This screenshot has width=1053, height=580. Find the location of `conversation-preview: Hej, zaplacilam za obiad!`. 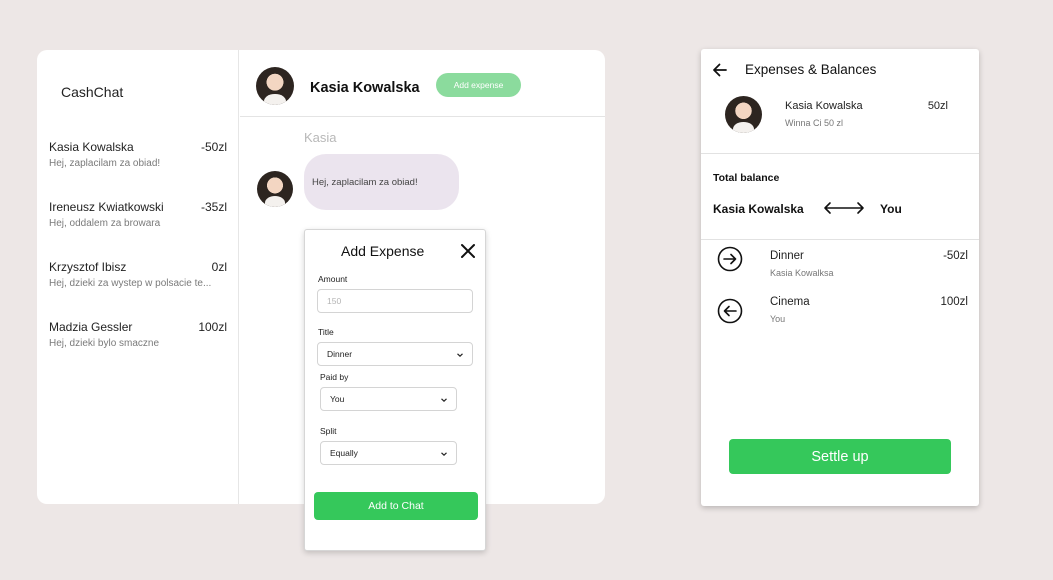

conversation-preview: Hej, zaplacilam za obiad! is located at coordinates (105, 163).